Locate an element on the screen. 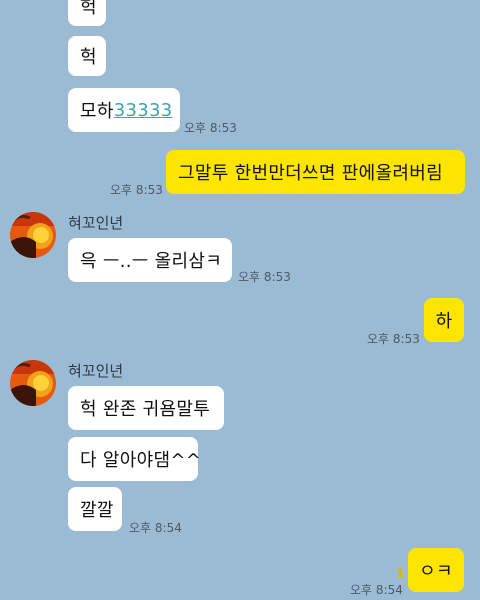 The height and width of the screenshot is (600, 480). message-text: 하 is located at coordinates (444, 321).